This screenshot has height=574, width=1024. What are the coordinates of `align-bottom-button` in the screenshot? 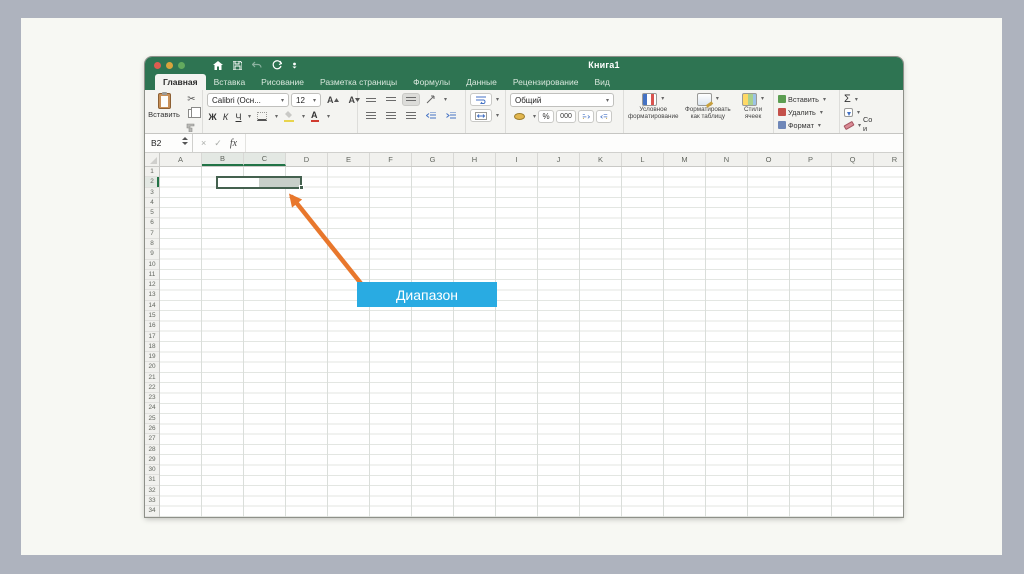 It's located at (411, 99).